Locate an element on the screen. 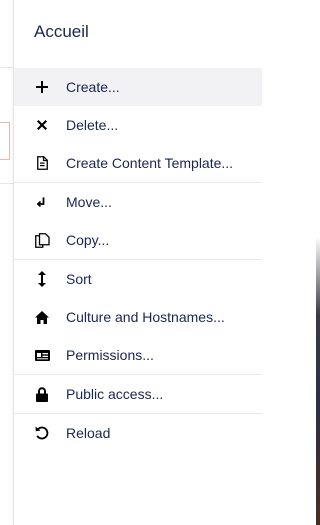  menu-item-sort: Sort is located at coordinates (138, 278).